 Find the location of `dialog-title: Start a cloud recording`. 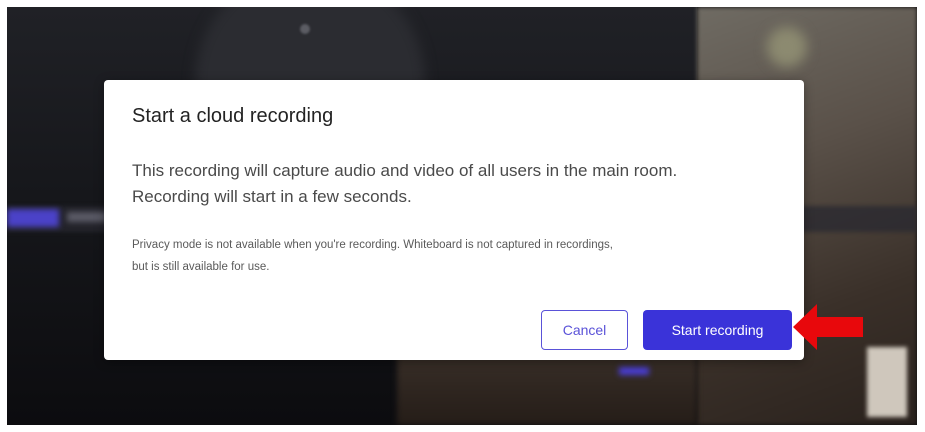

dialog-title: Start a cloud recording is located at coordinates (233, 116).